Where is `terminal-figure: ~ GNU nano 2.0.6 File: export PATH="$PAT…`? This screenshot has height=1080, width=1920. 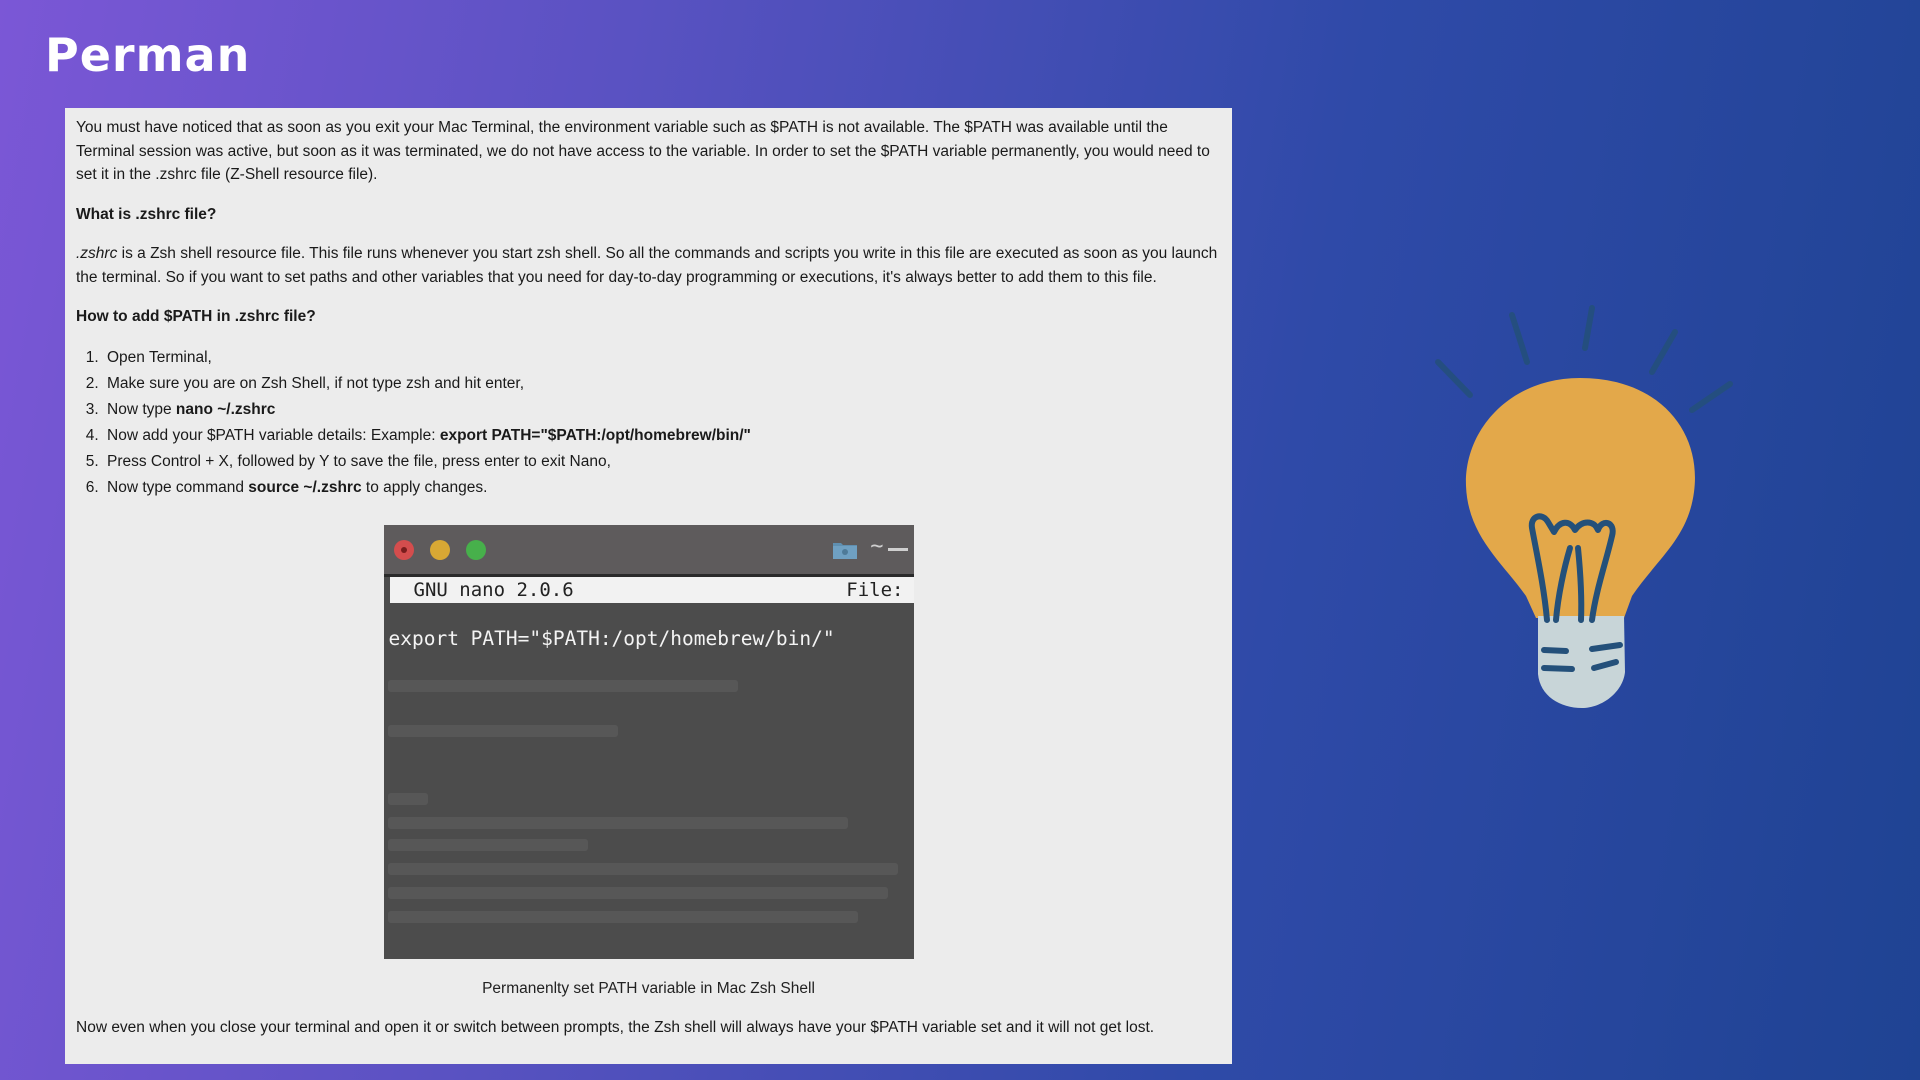
terminal-figure: ~ GNU nano 2.0.6 File: export PATH="$PAT… is located at coordinates (648, 741).